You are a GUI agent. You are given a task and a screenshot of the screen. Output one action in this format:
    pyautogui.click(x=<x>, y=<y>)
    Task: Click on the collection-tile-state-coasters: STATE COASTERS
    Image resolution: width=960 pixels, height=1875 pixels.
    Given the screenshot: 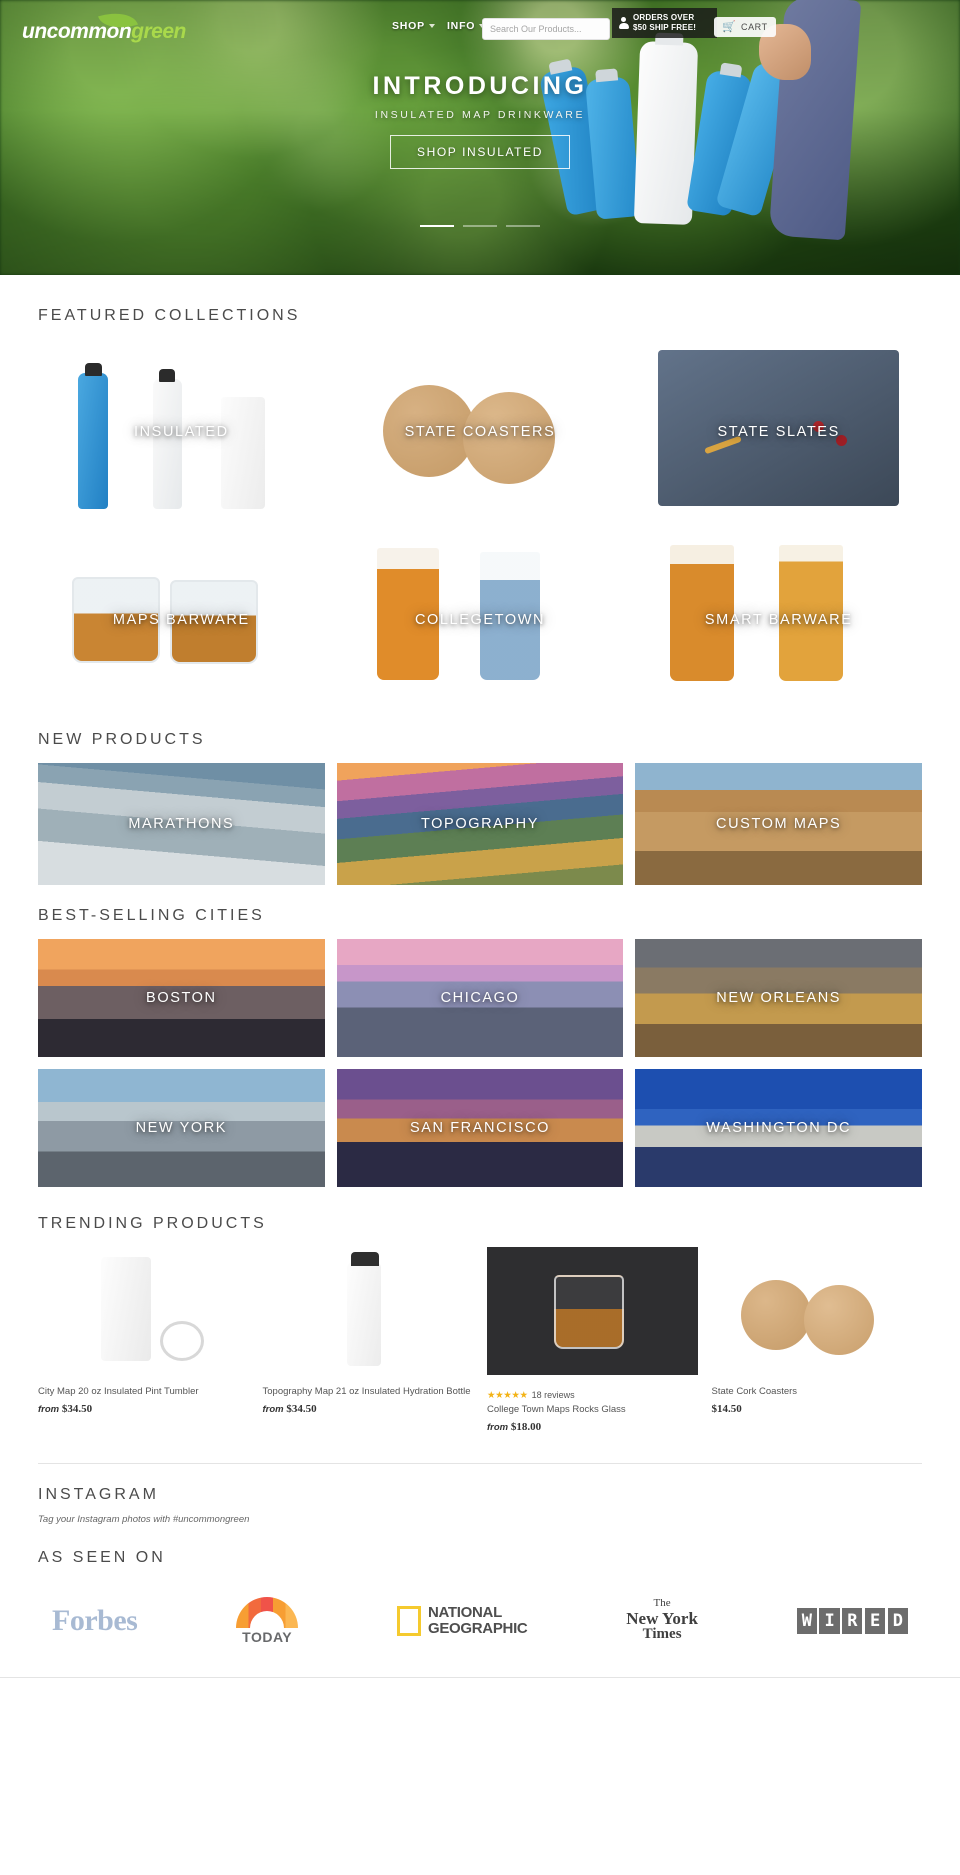 What is the action you would take?
    pyautogui.click(x=480, y=428)
    